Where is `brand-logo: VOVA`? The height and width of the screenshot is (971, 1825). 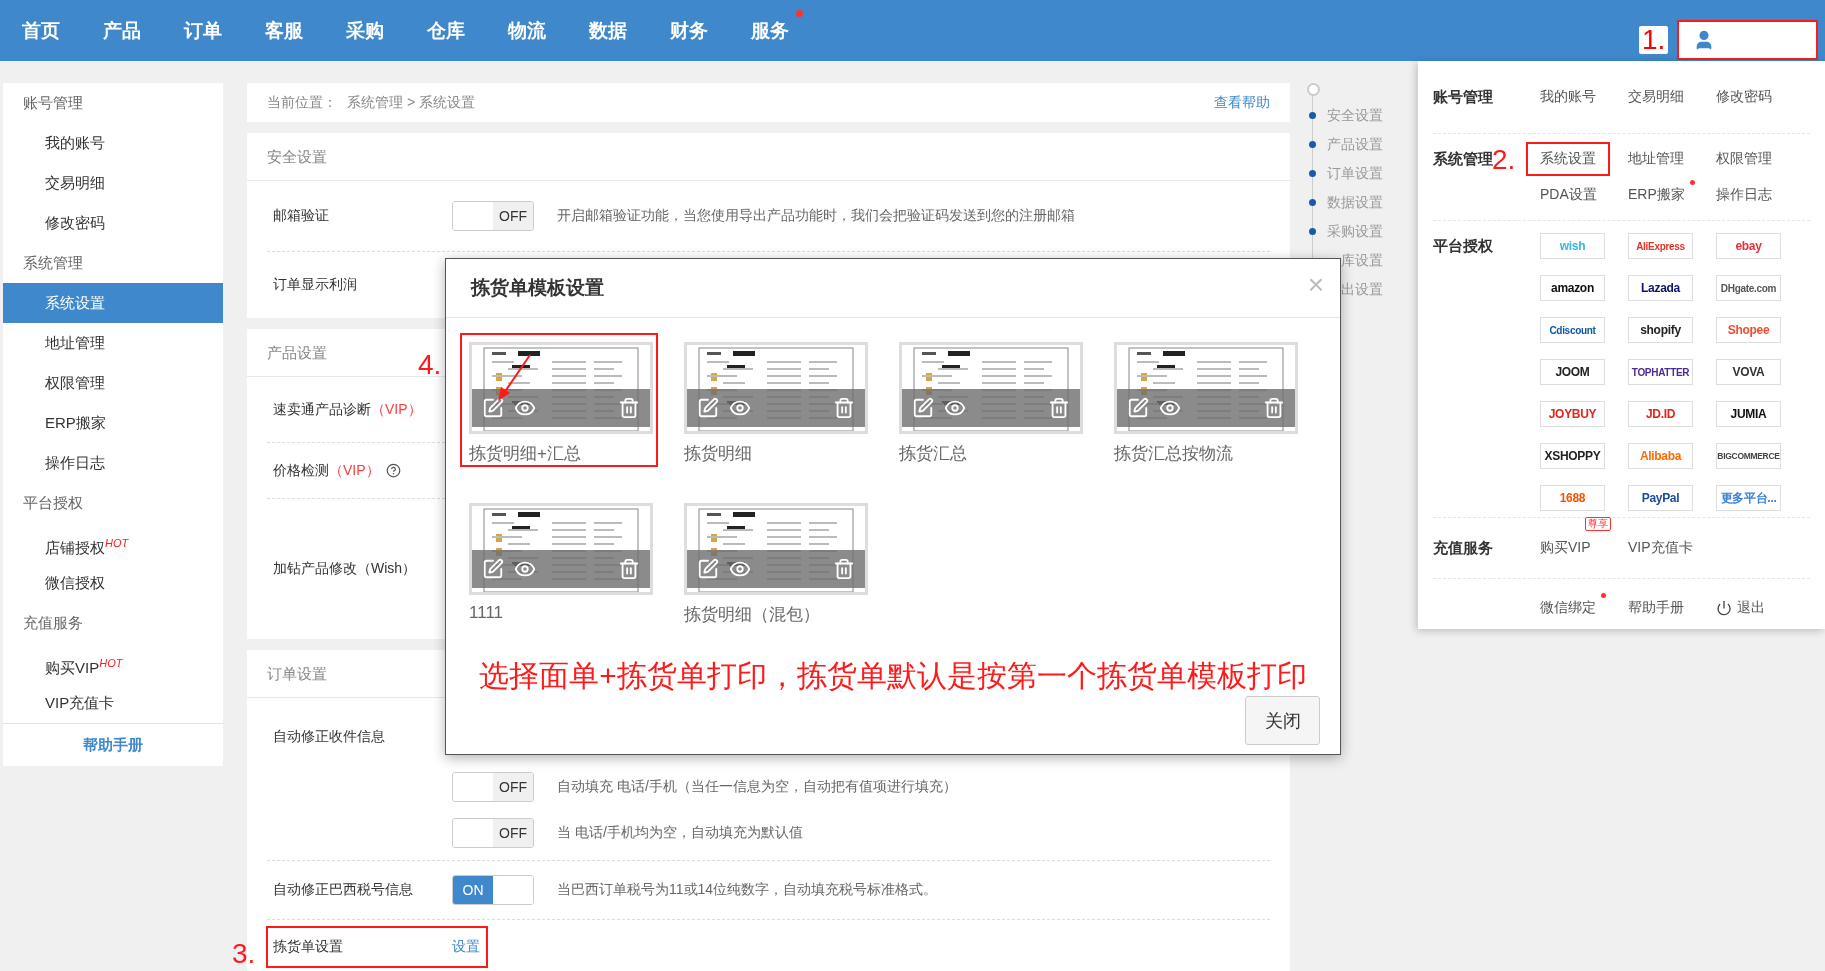
brand-logo: VOVA is located at coordinates (1748, 372).